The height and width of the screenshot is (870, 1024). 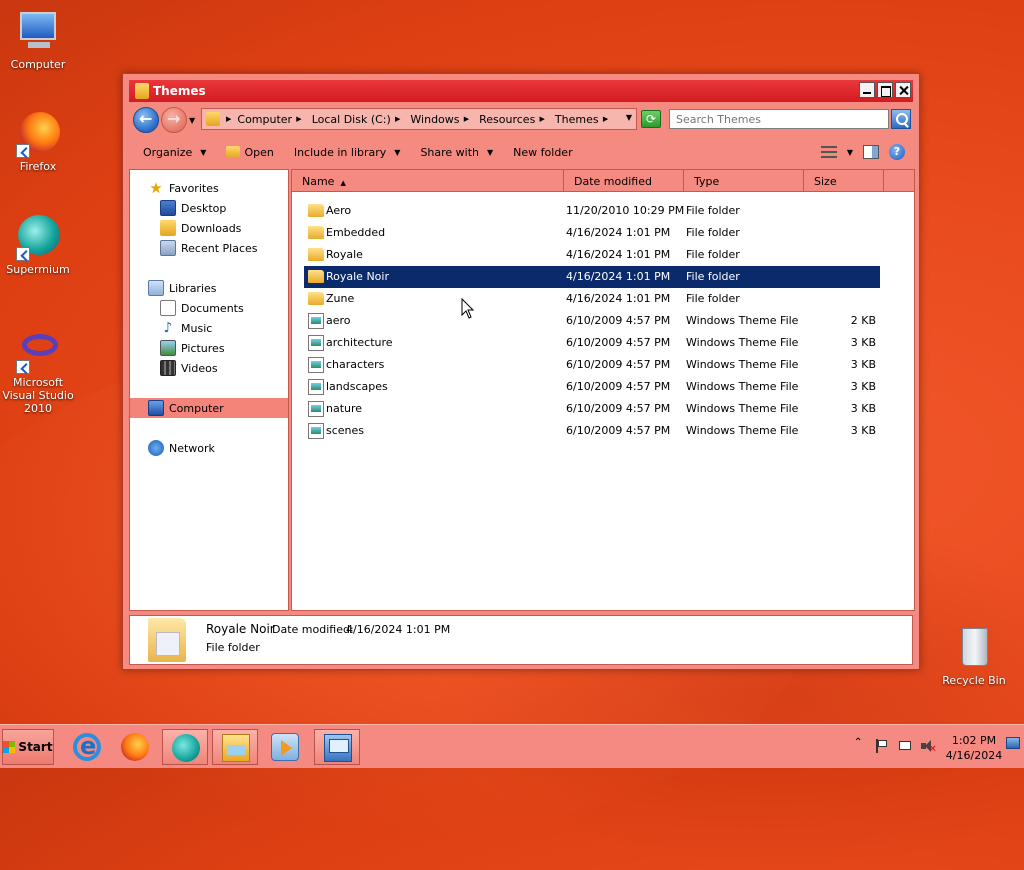 What do you see at coordinates (592, 299) in the screenshot?
I see `file-row: Zune 4/16/2024 1:01 PM File folder` at bounding box center [592, 299].